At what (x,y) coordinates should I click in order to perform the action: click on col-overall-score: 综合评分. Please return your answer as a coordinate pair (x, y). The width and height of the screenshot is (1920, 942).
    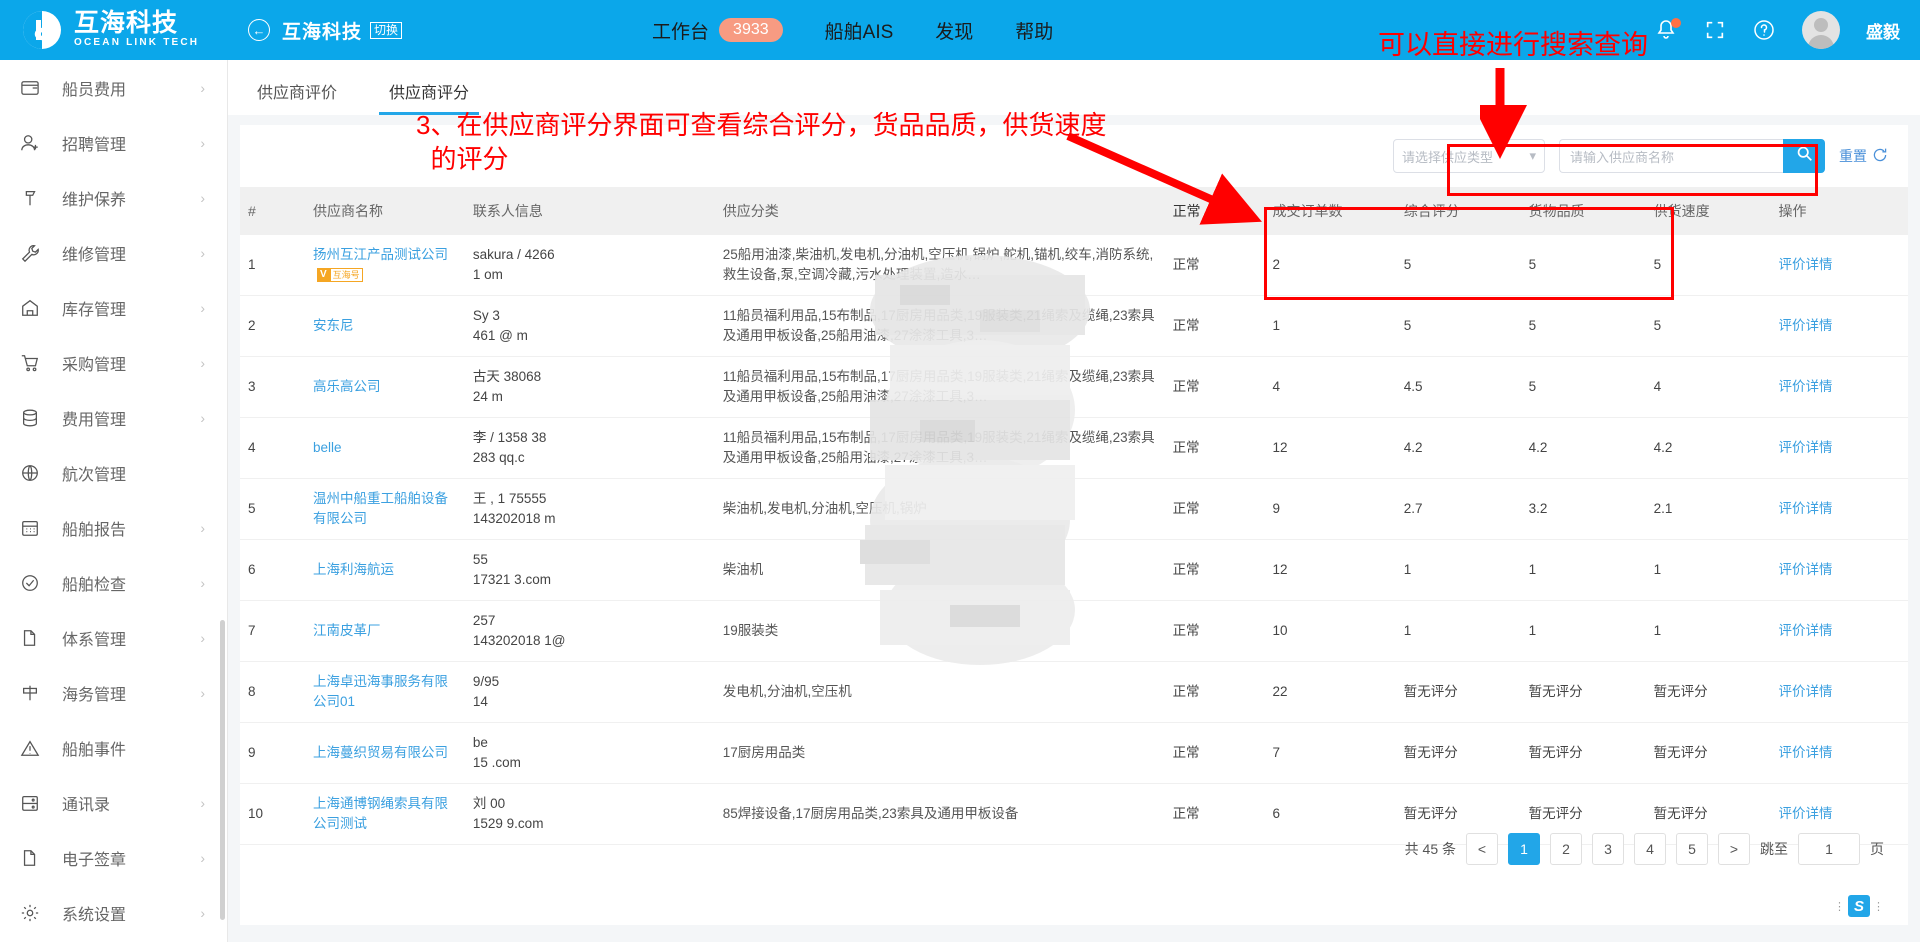
    Looking at the image, I should click on (1458, 211).